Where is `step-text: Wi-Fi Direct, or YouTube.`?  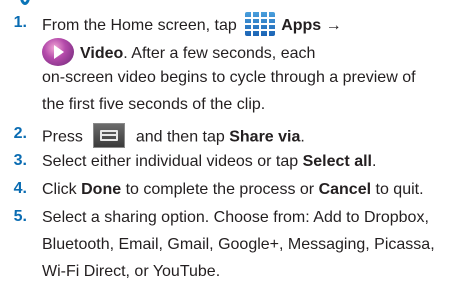 step-text: Wi-Fi Direct, or YouTube. is located at coordinates (131, 271).